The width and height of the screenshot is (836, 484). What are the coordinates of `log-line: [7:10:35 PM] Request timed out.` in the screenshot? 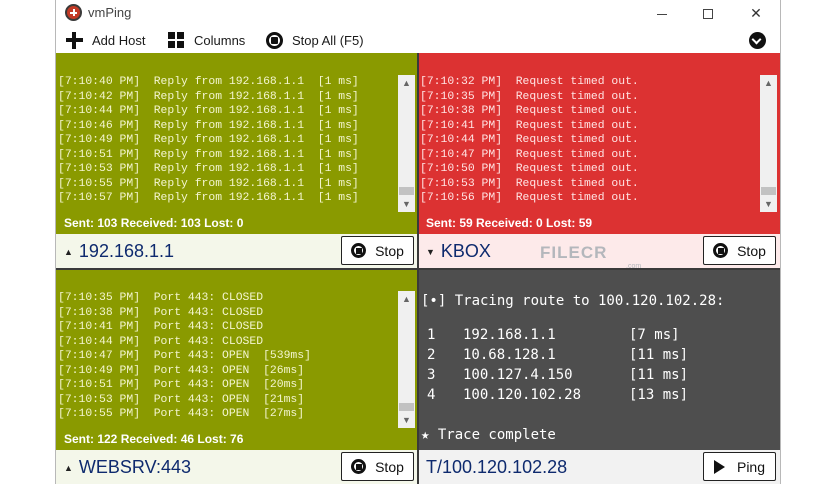 It's located at (529, 96).